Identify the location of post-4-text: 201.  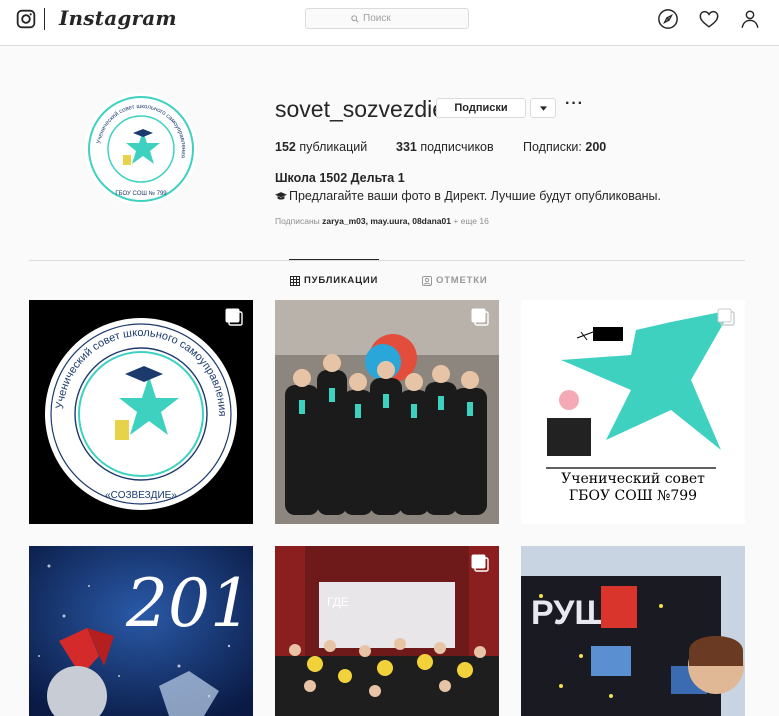
(188, 603).